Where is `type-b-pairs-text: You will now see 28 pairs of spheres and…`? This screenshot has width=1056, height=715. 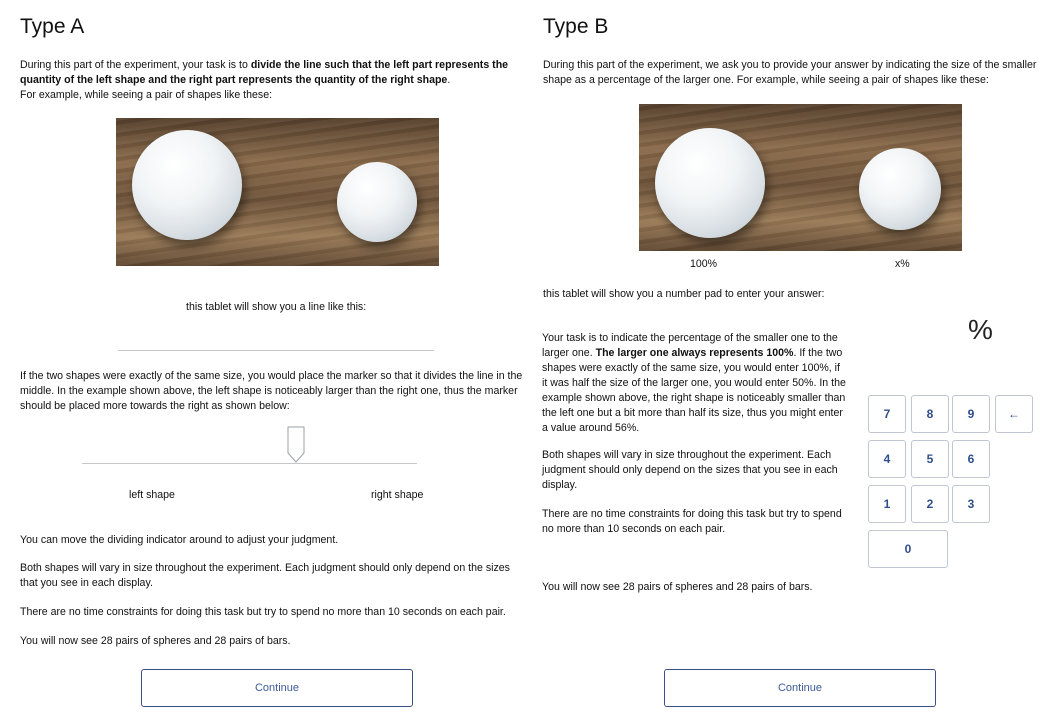 type-b-pairs-text: You will now see 28 pairs of spheres and… is located at coordinates (677, 587).